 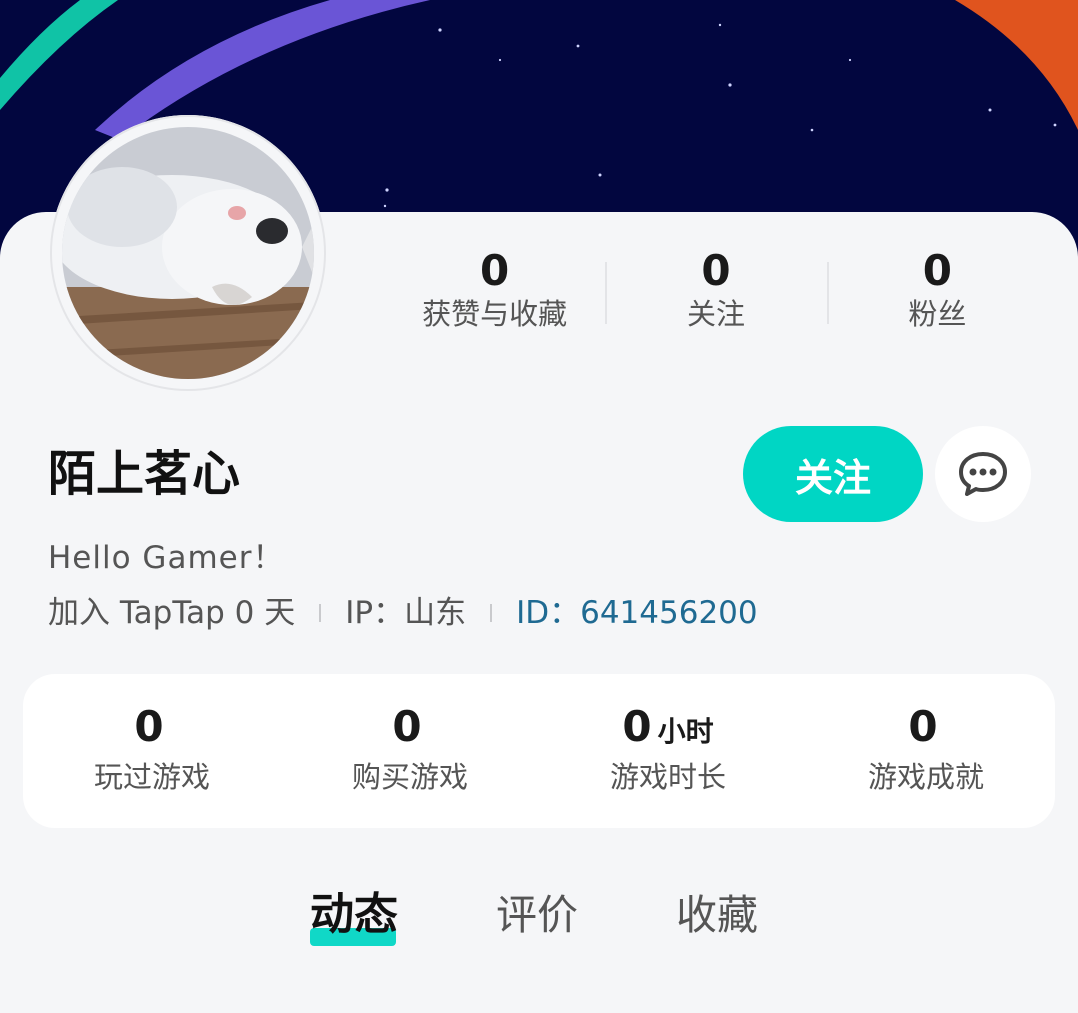 I want to click on game-stat-playtime: 0 小时 游戏时长, so click(x=668, y=751).